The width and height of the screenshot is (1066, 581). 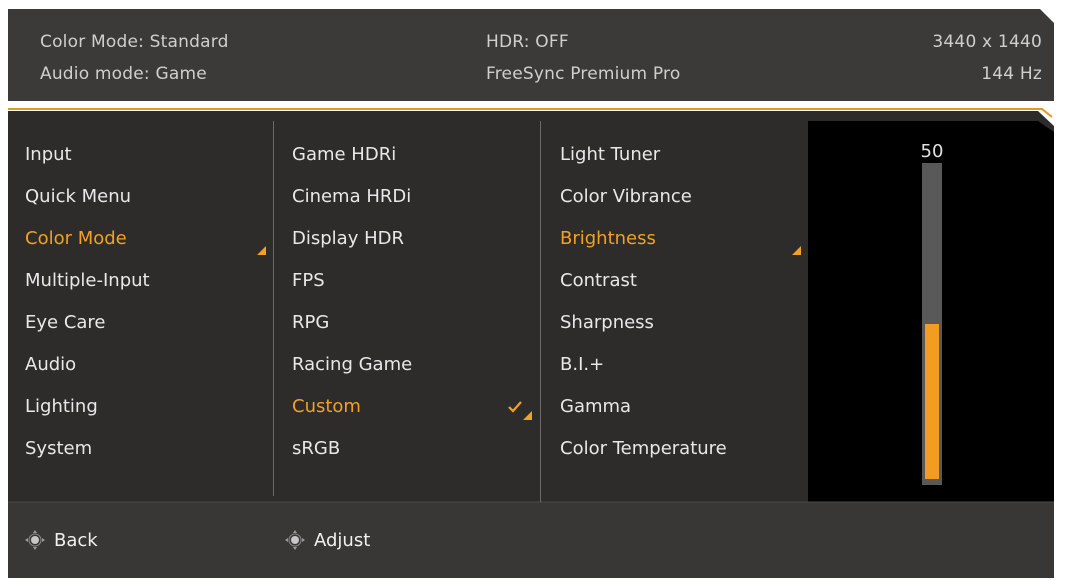 What do you see at coordinates (626, 197) in the screenshot?
I see `menu-item-color-vibrance: Color Vibrance` at bounding box center [626, 197].